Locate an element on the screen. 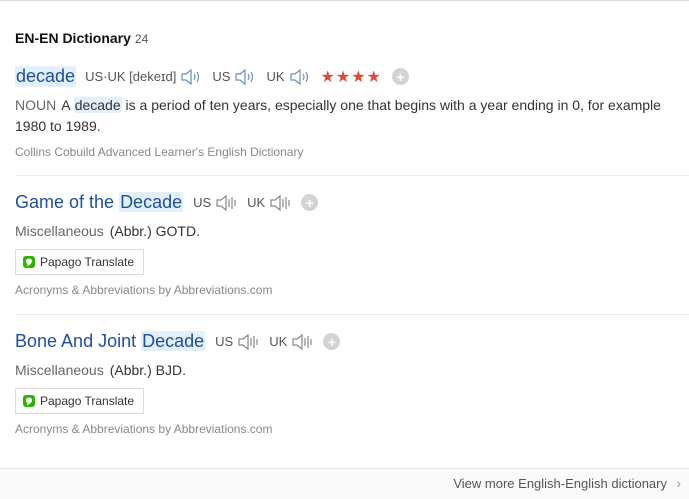 This screenshot has height=499, width=689. chevron-right-icon: › is located at coordinates (678, 483).